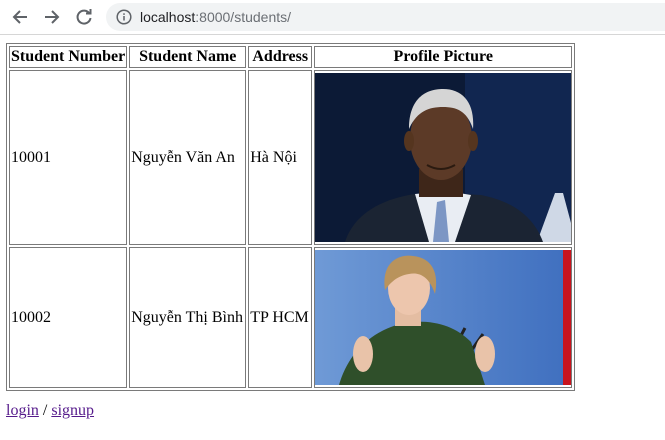 This screenshot has height=440, width=665. What do you see at coordinates (68, 57) in the screenshot?
I see `header-student-number: Student Number` at bounding box center [68, 57].